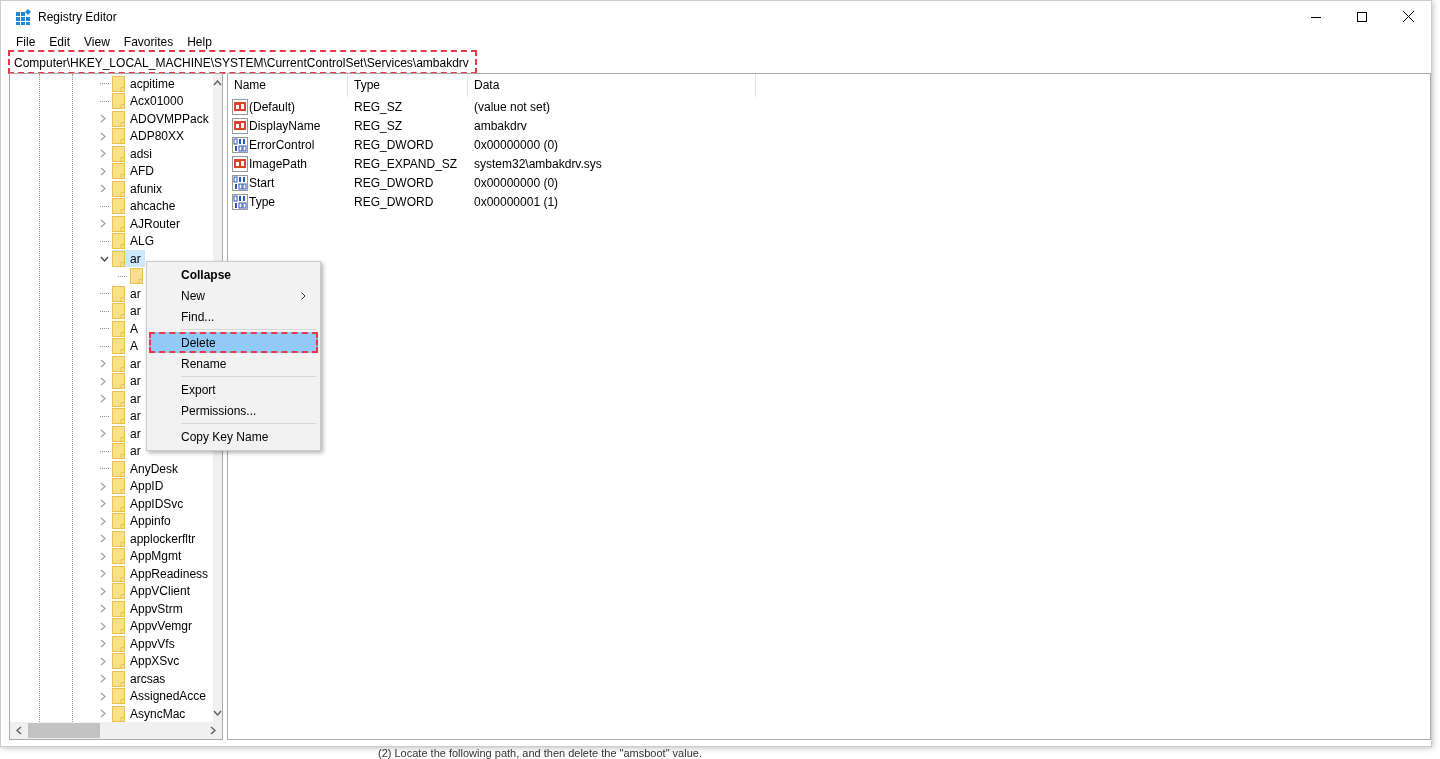  Describe the element at coordinates (162, 574) in the screenshot. I see `tree-item: AppReadiness` at that location.